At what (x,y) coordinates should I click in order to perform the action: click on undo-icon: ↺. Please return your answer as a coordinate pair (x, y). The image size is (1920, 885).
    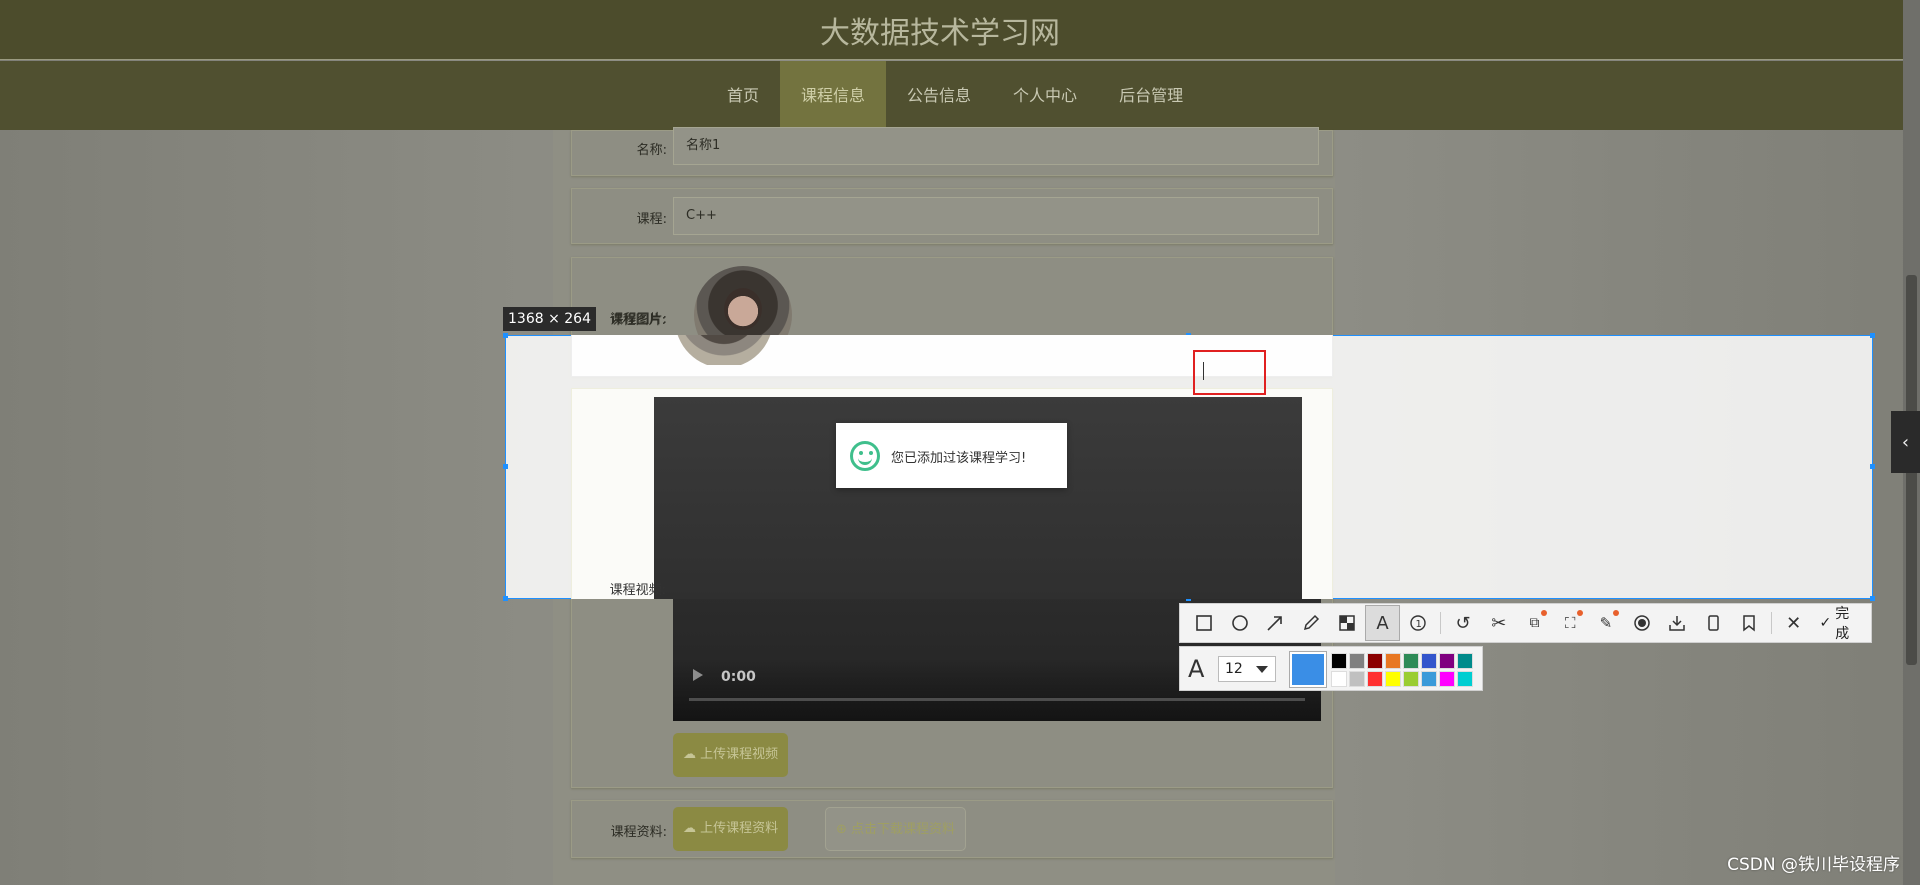
    Looking at the image, I should click on (1463, 623).